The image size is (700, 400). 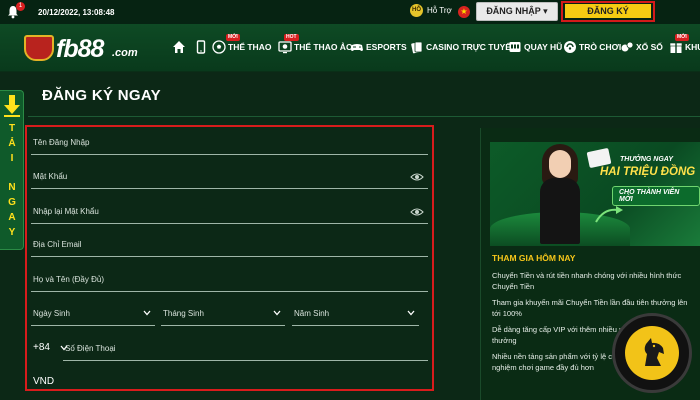 What do you see at coordinates (12, 202) in the screenshot?
I see `download-letter: G` at bounding box center [12, 202].